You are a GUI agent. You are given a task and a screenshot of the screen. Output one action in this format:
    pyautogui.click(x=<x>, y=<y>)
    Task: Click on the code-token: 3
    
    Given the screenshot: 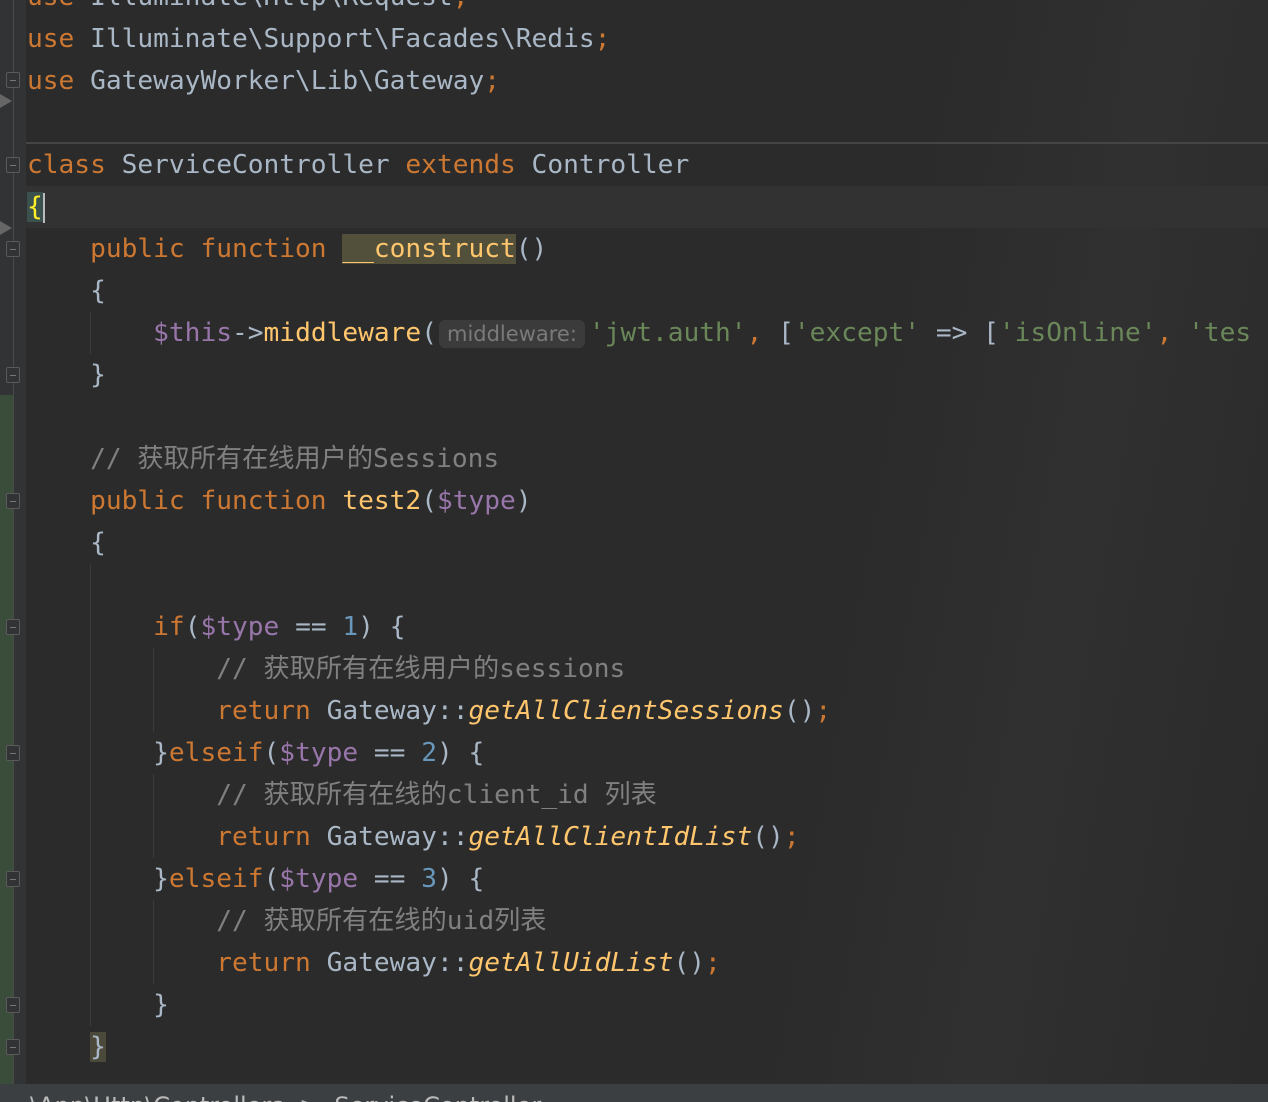 What is the action you would take?
    pyautogui.click(x=429, y=879)
    